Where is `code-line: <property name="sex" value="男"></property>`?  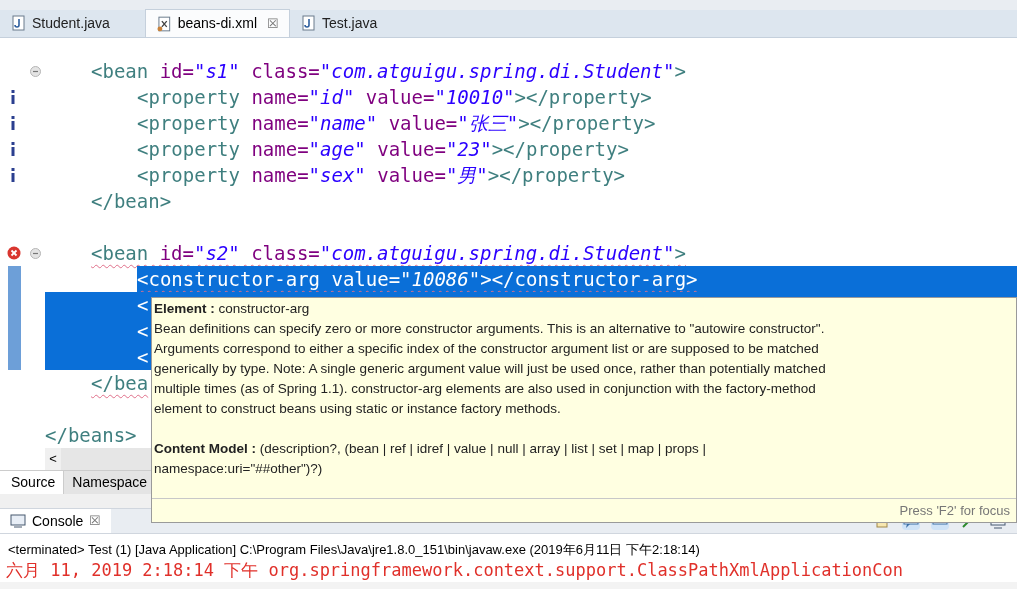
code-line: <property name="sex" value="男"></property> is located at coordinates (381, 175).